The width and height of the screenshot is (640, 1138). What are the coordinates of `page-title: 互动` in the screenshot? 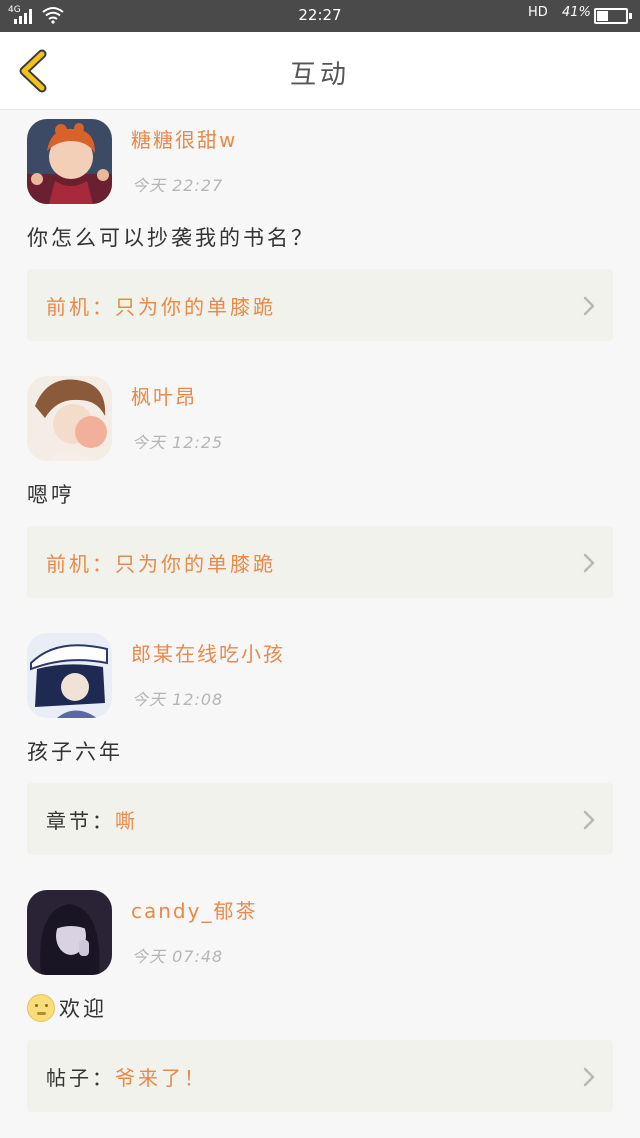 It's located at (319, 75).